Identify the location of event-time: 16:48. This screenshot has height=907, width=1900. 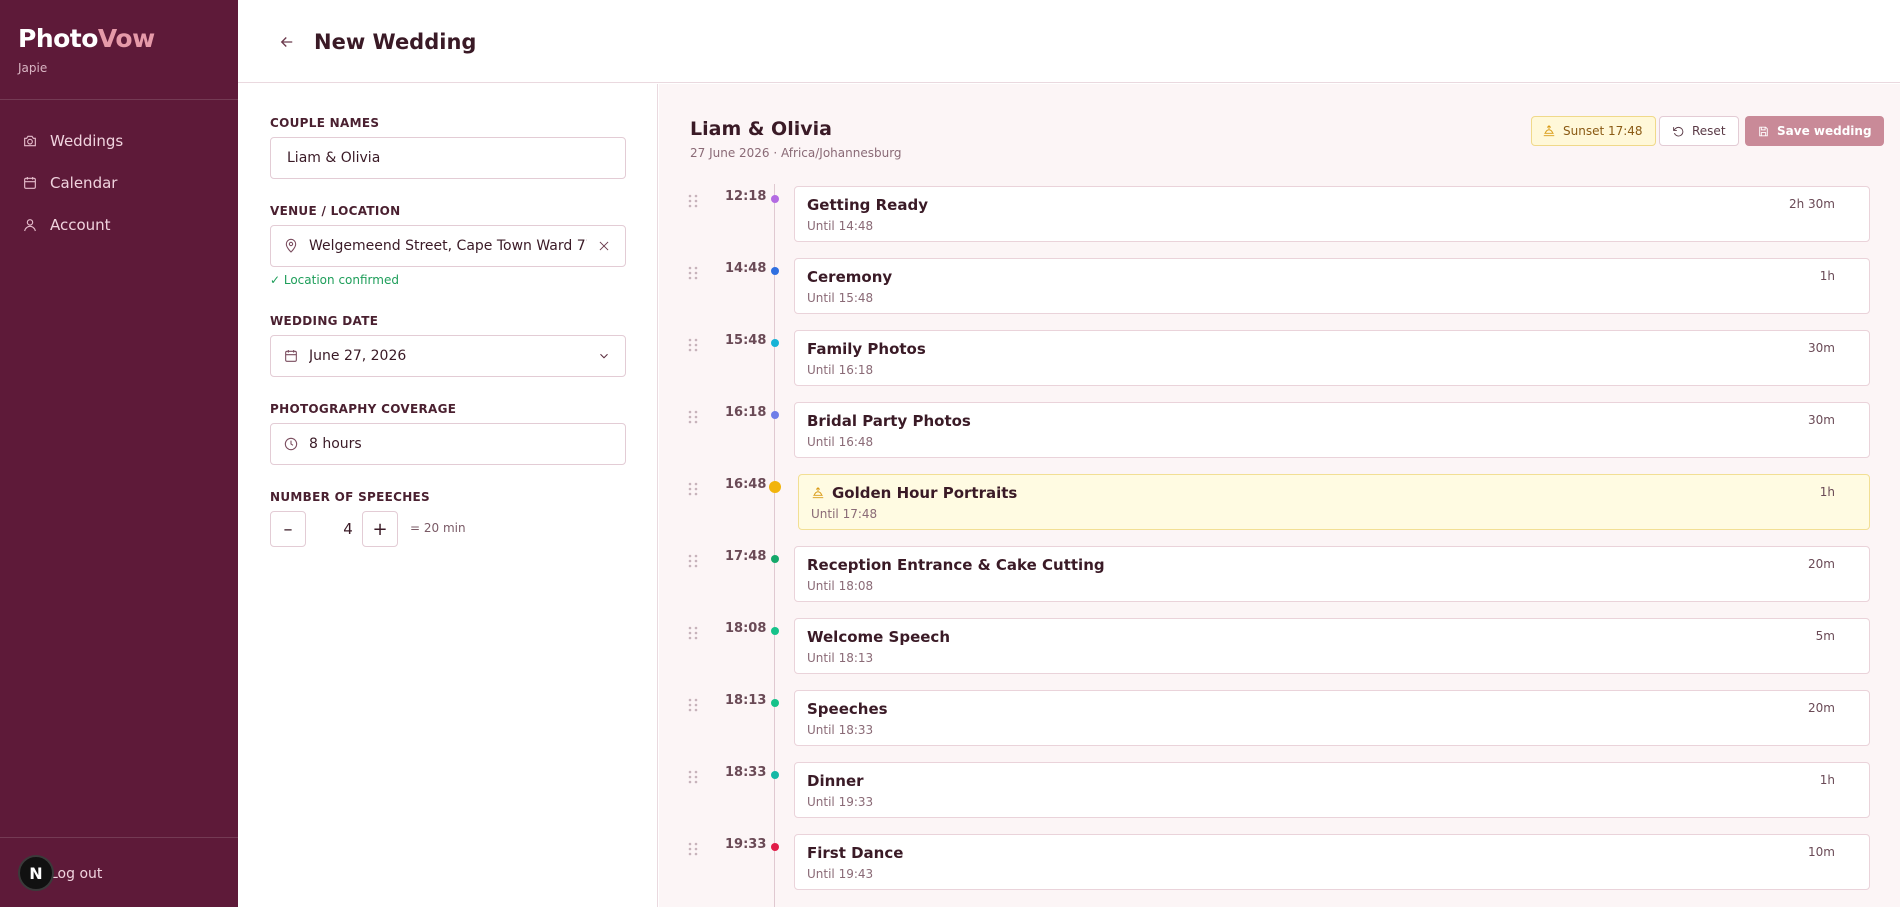
(746, 484).